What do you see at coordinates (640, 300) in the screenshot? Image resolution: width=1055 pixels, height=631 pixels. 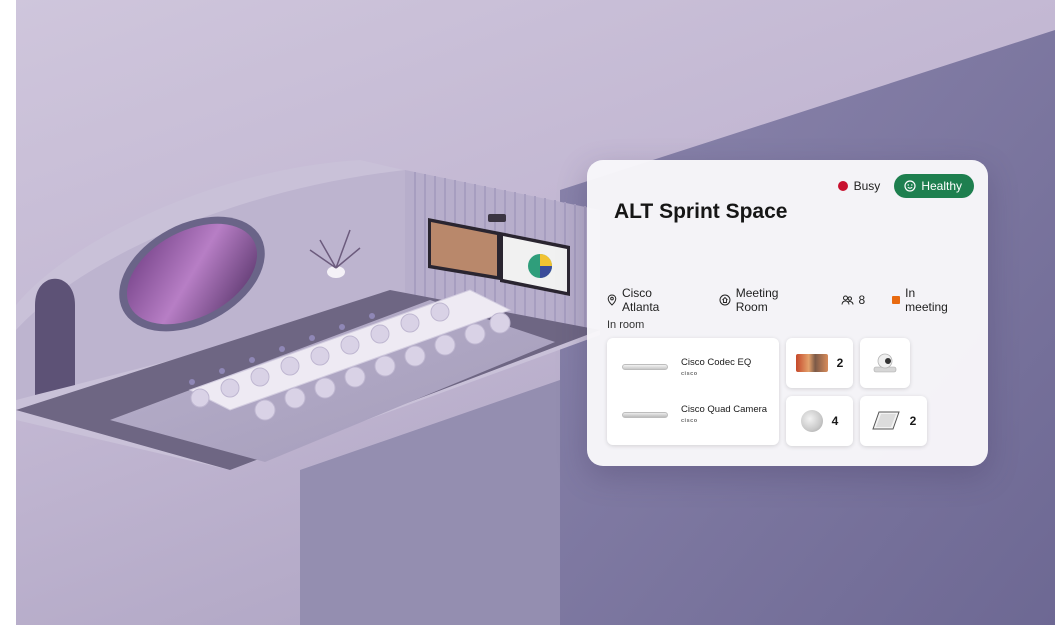 I see `location-label: Cisco Atlanta` at bounding box center [640, 300].